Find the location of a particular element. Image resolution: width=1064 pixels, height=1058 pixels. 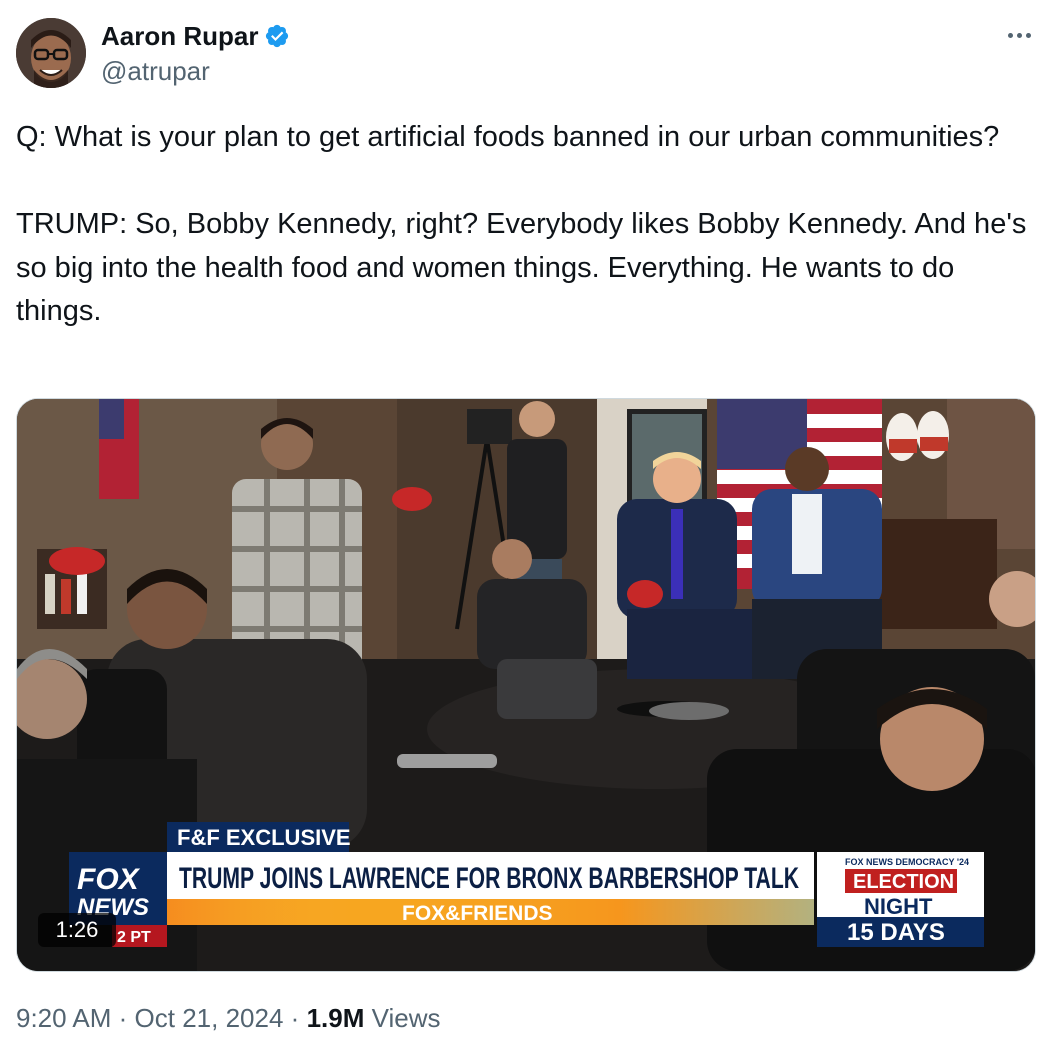

verified-badge-icon is located at coordinates (277, 36).